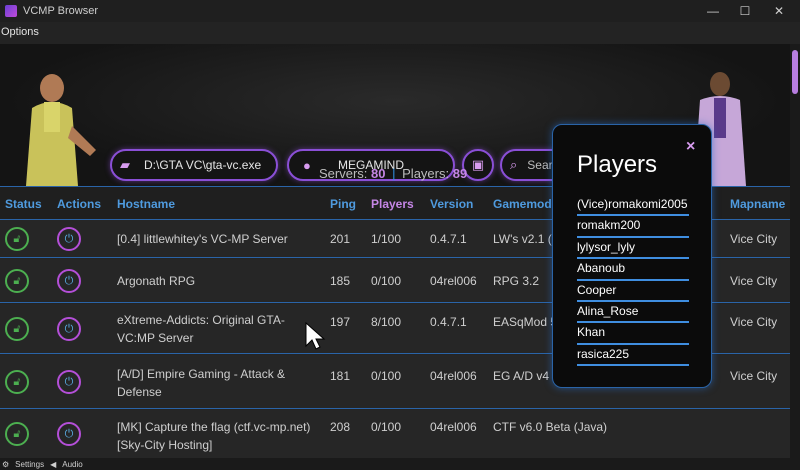 The height and width of the screenshot is (470, 800). Describe the element at coordinates (392, 204) in the screenshot. I see `col-players: Players` at that location.